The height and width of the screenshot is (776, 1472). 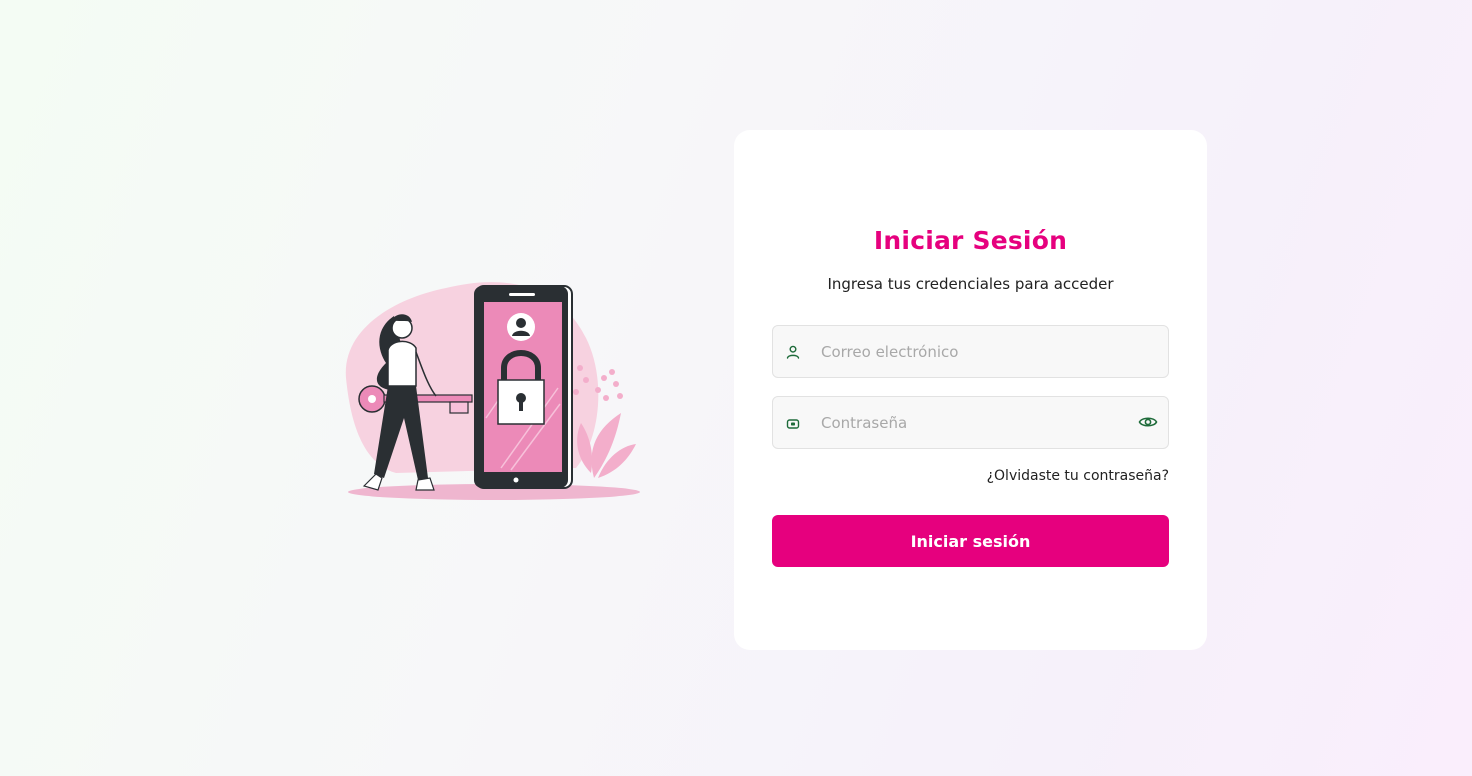 What do you see at coordinates (793, 422) in the screenshot?
I see `lock-icon` at bounding box center [793, 422].